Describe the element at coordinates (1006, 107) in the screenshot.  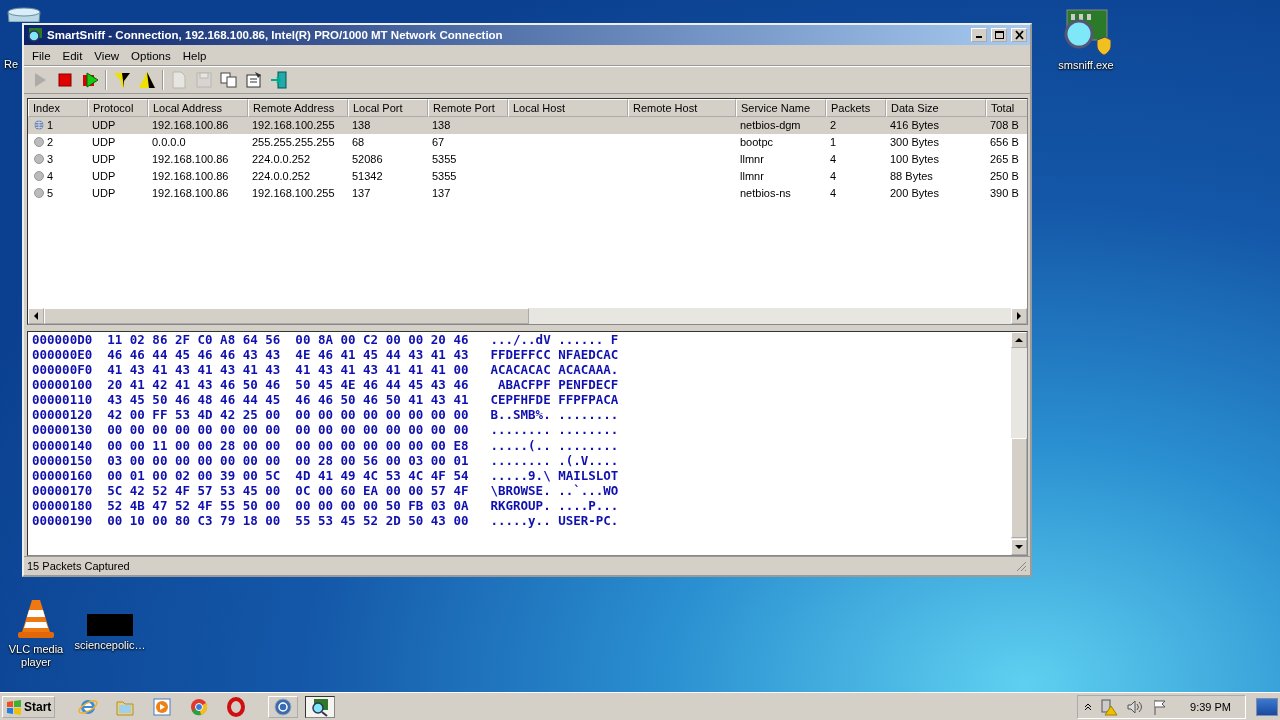
I see `column-header: Total` at that location.